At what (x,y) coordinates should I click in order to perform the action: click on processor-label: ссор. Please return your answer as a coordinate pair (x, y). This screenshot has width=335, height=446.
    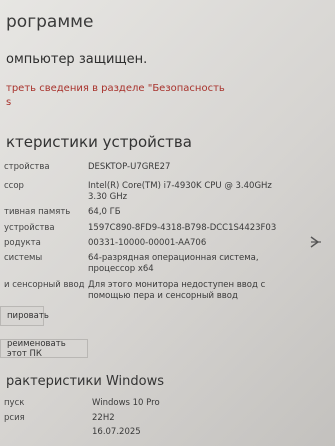
    Looking at the image, I should click on (14, 186).